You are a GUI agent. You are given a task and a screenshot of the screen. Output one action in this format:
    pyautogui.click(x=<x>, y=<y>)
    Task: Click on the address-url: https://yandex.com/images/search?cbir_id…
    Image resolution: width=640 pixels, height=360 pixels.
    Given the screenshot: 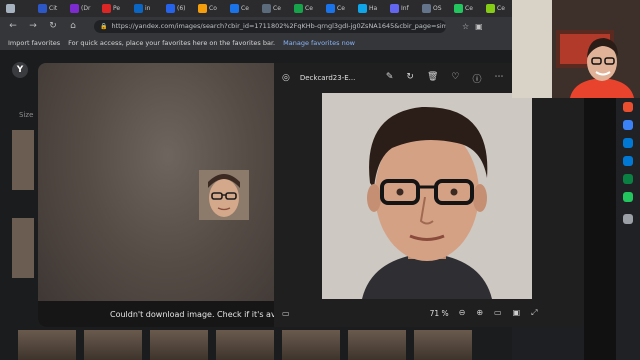 What is the action you would take?
    pyautogui.click(x=278, y=26)
    